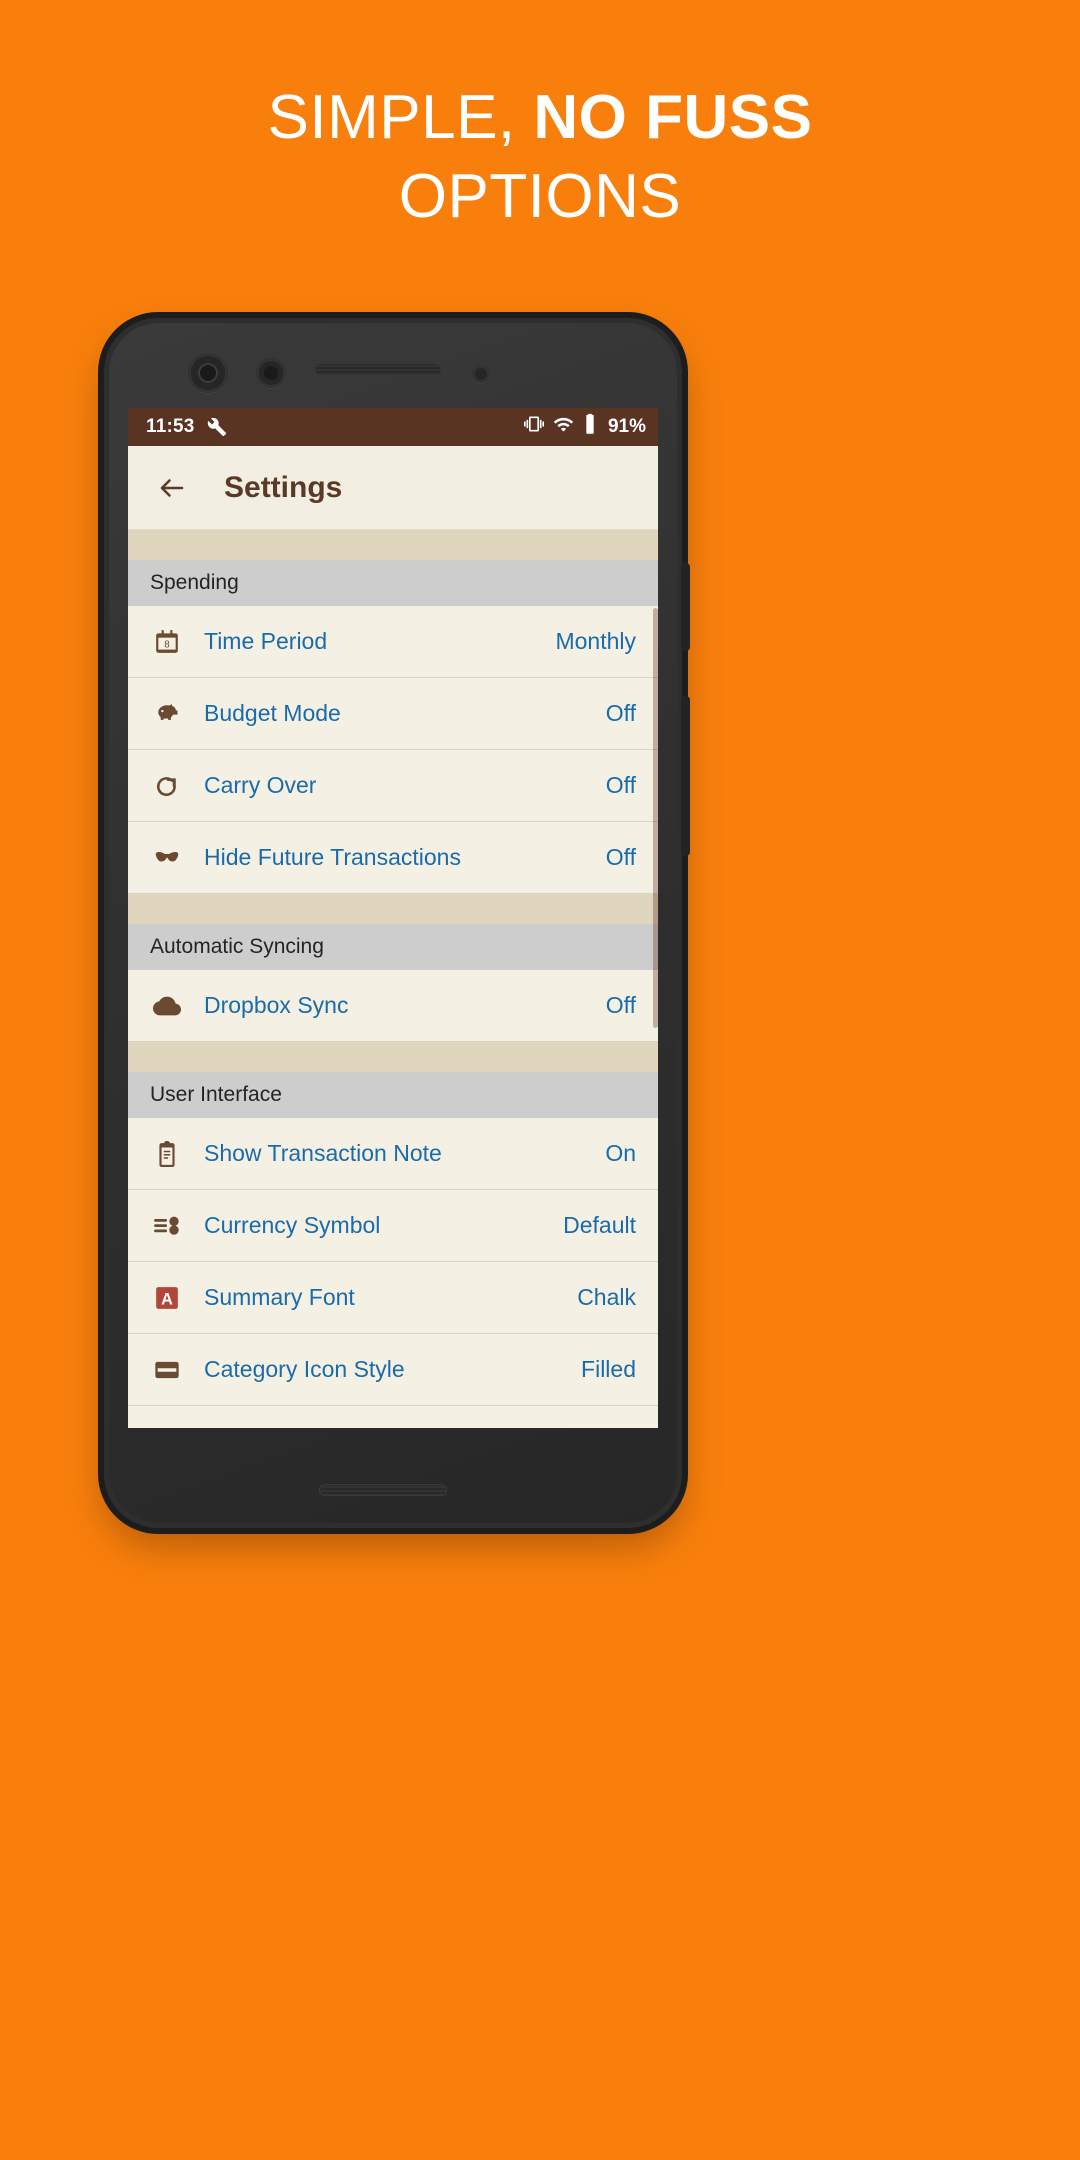 This screenshot has width=1080, height=2160. What do you see at coordinates (393, 1226) in the screenshot?
I see `setting-row-currency-symbol: Currency Symbol Default` at bounding box center [393, 1226].